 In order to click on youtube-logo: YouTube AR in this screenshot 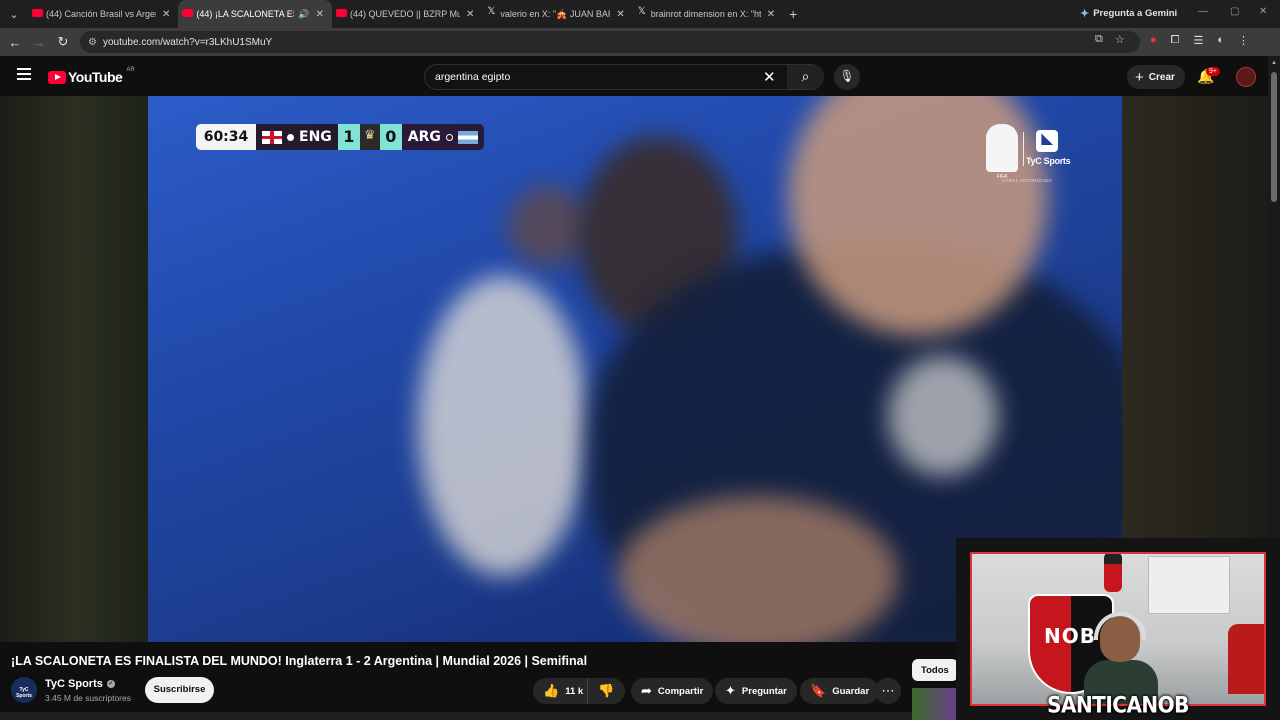, I will do `click(91, 76)`.